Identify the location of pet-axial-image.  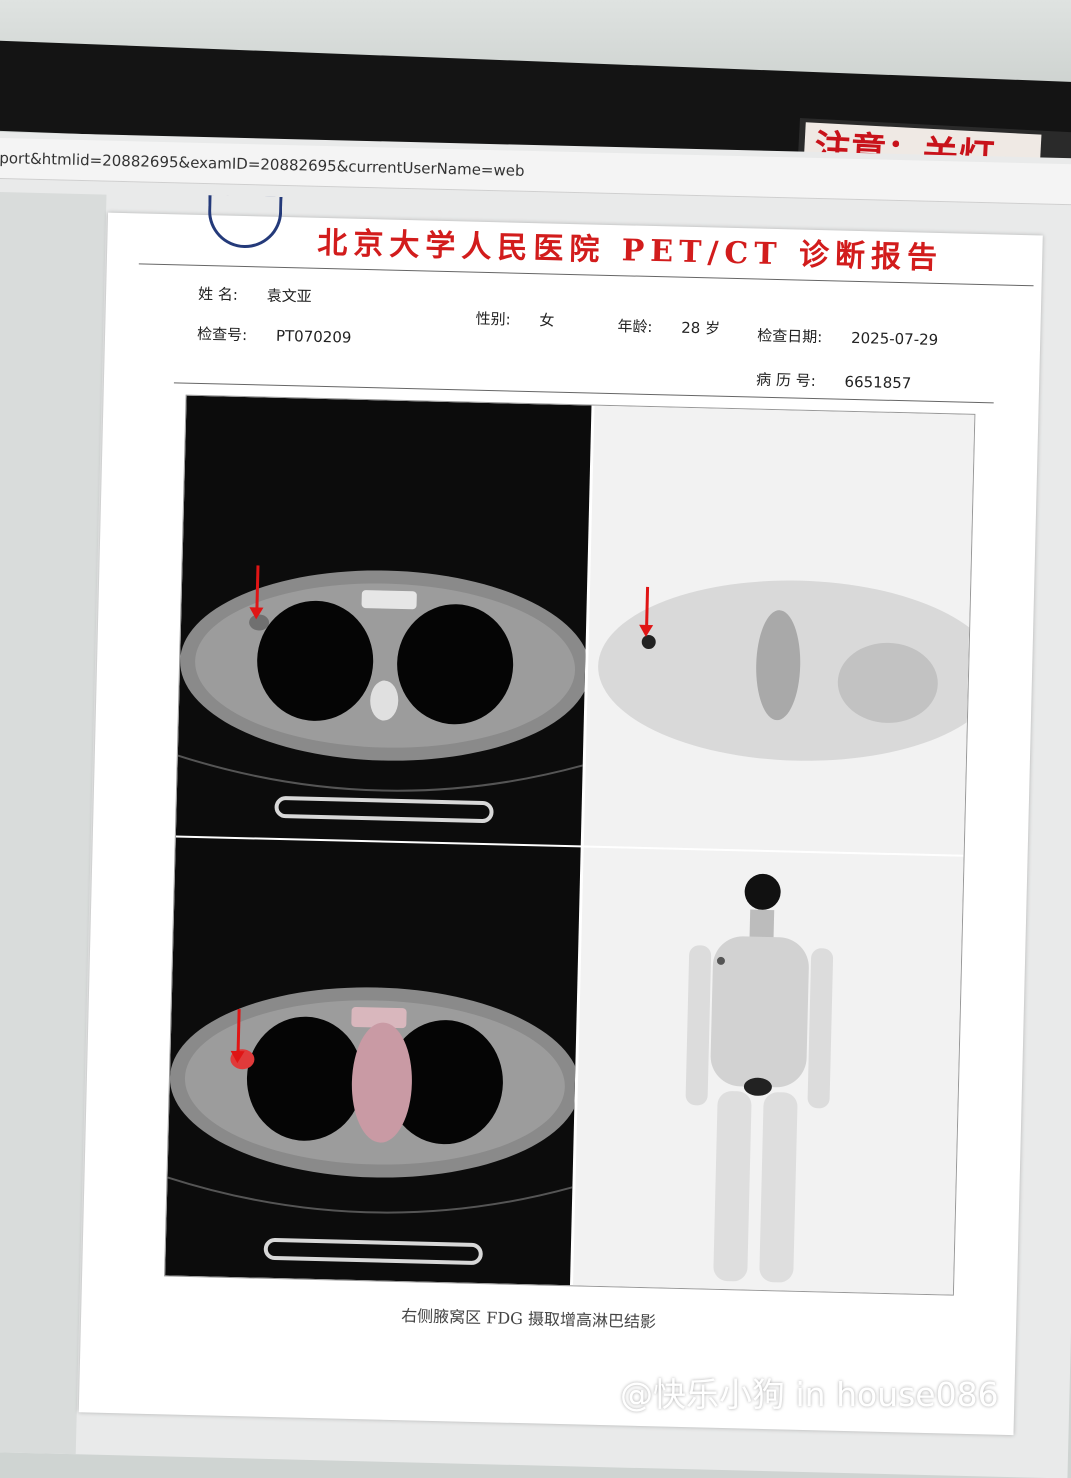
(779, 630).